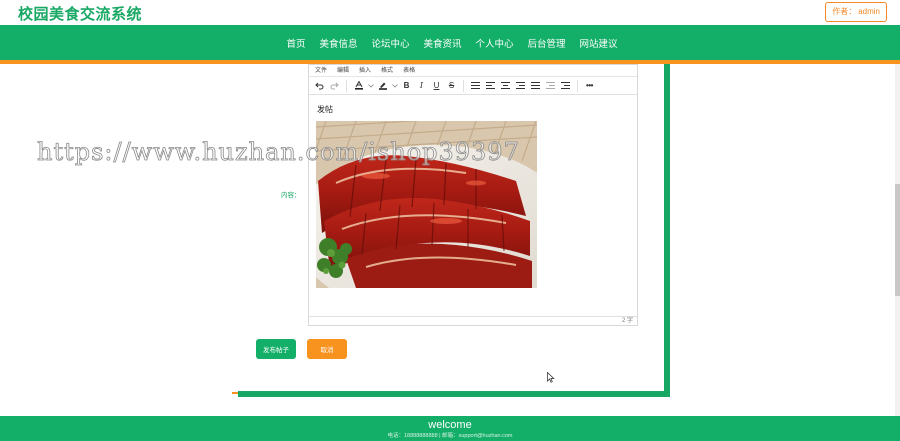 The image size is (900, 441). Describe the element at coordinates (450, 425) in the screenshot. I see `footer-welcome: welcome` at that location.